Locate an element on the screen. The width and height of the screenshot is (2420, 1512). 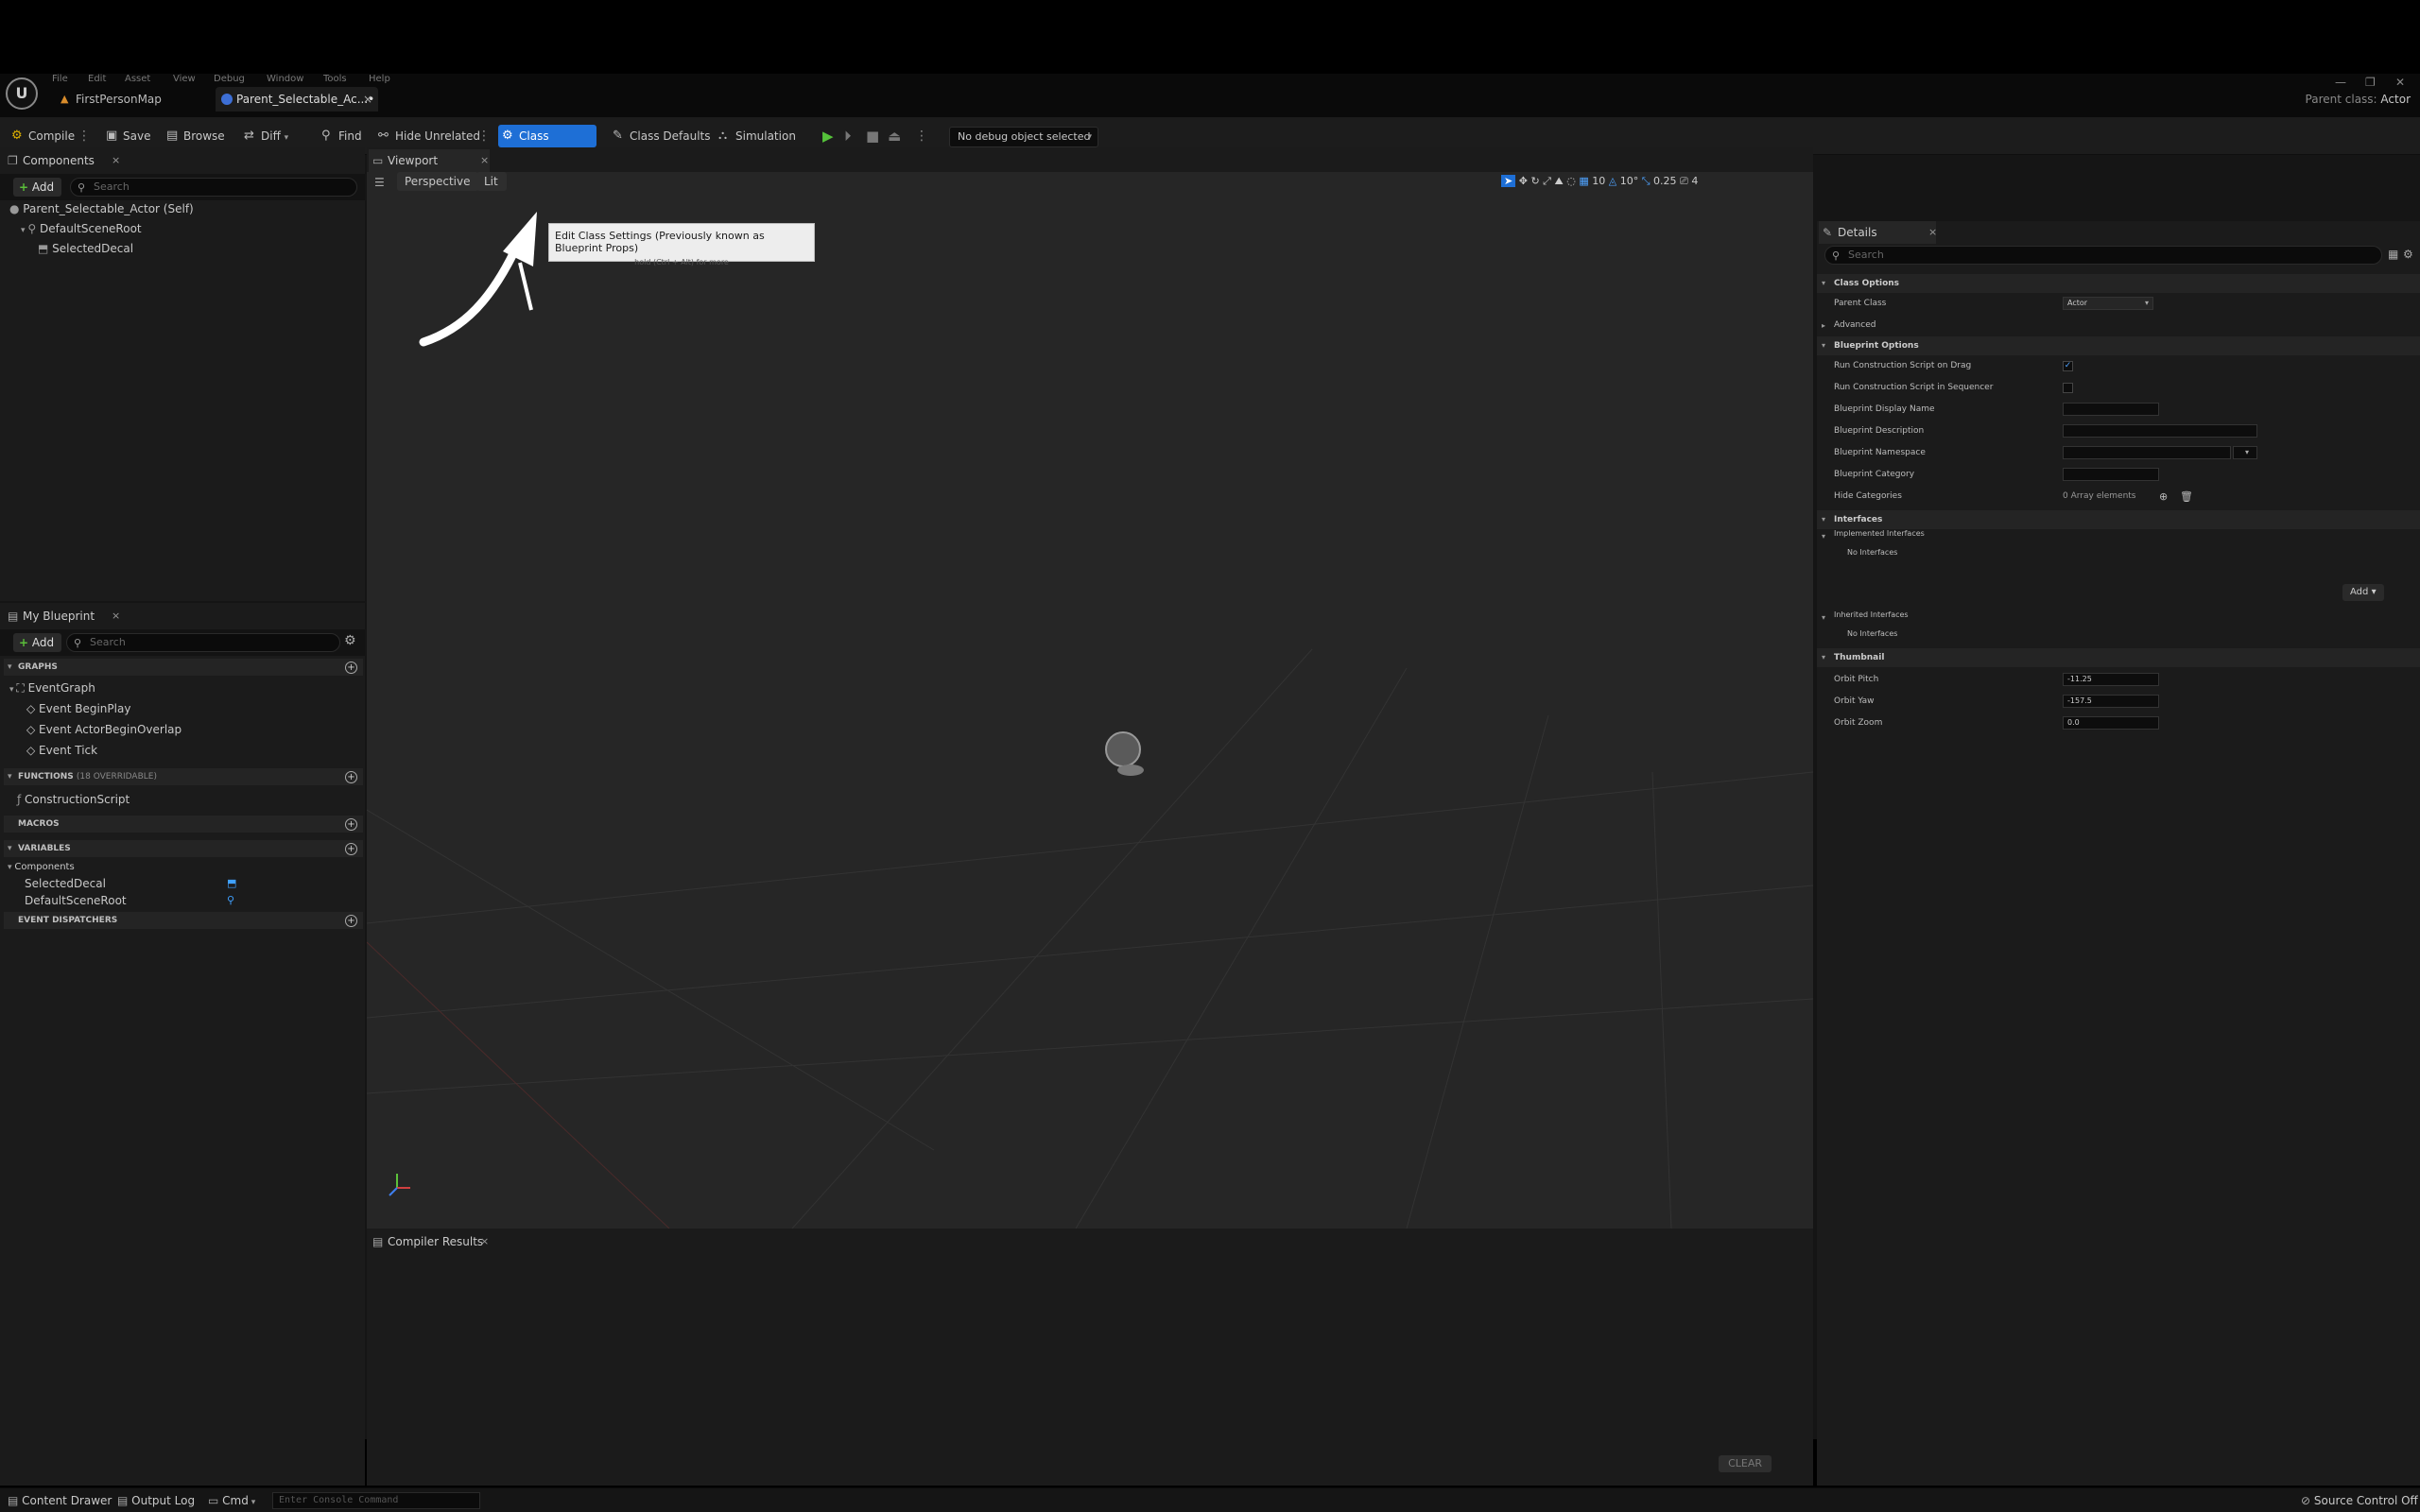
variable-selected-decal: SelectedDecal is located at coordinates (65, 883).